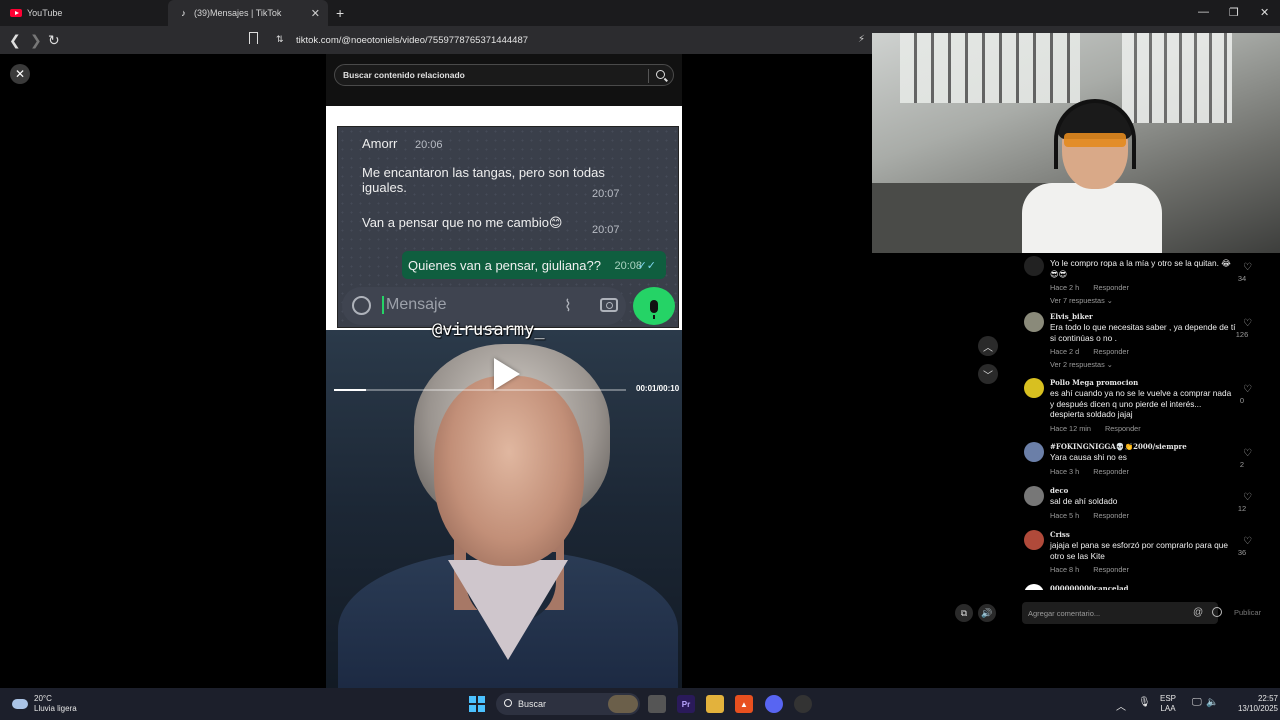 Image resolution: width=1280 pixels, height=720 pixels. I want to click on next-video-button: ﹀, so click(988, 374).